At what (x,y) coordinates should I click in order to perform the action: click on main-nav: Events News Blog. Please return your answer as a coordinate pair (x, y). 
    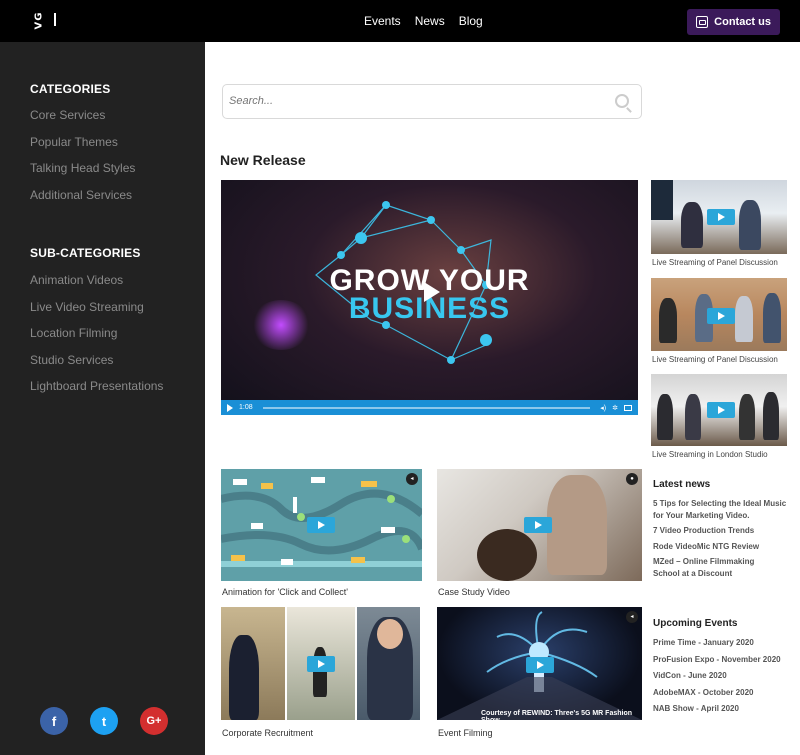
    Looking at the image, I should click on (423, 21).